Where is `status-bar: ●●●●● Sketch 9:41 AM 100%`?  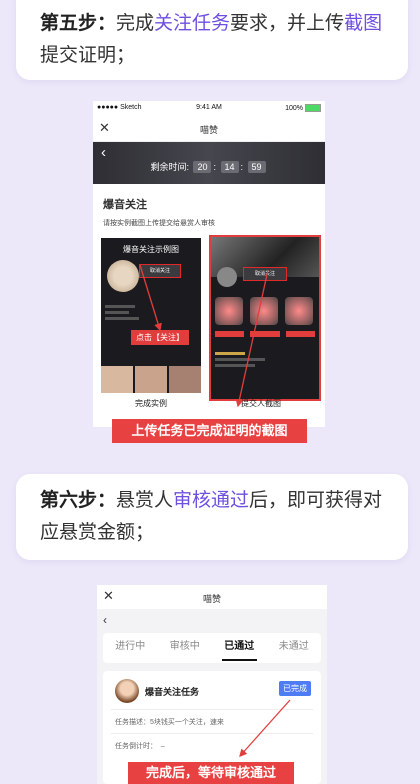 status-bar: ●●●●● Sketch 9:41 AM 100% is located at coordinates (209, 108).